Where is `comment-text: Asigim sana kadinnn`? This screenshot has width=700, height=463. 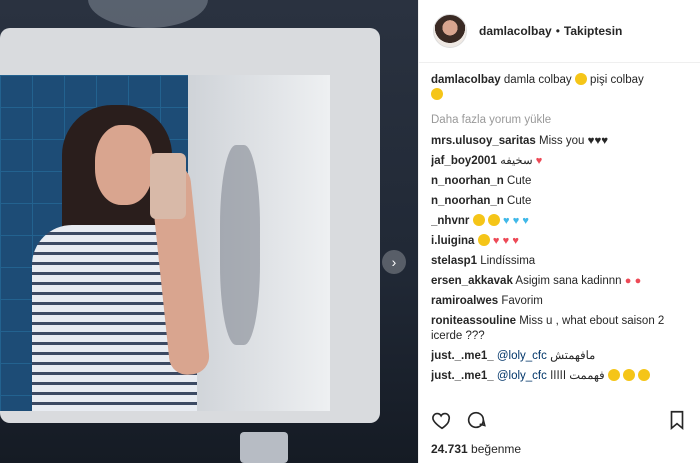
comment-text: Asigim sana kadinnn is located at coordinates (568, 281).